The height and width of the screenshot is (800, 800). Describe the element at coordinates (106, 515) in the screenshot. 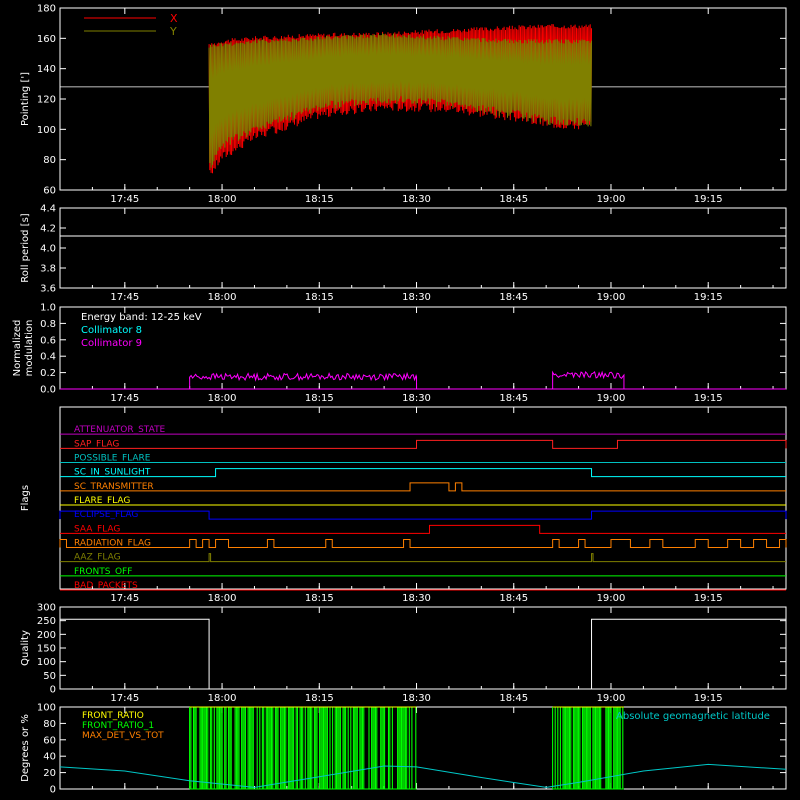

I see `flag-label-eclipse-flag: ECLIPSE_FLAG` at that location.